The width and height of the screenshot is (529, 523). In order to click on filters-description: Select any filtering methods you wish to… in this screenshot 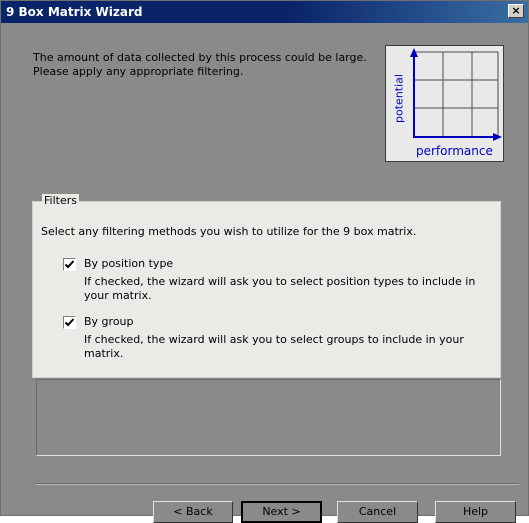, I will do `click(229, 231)`.